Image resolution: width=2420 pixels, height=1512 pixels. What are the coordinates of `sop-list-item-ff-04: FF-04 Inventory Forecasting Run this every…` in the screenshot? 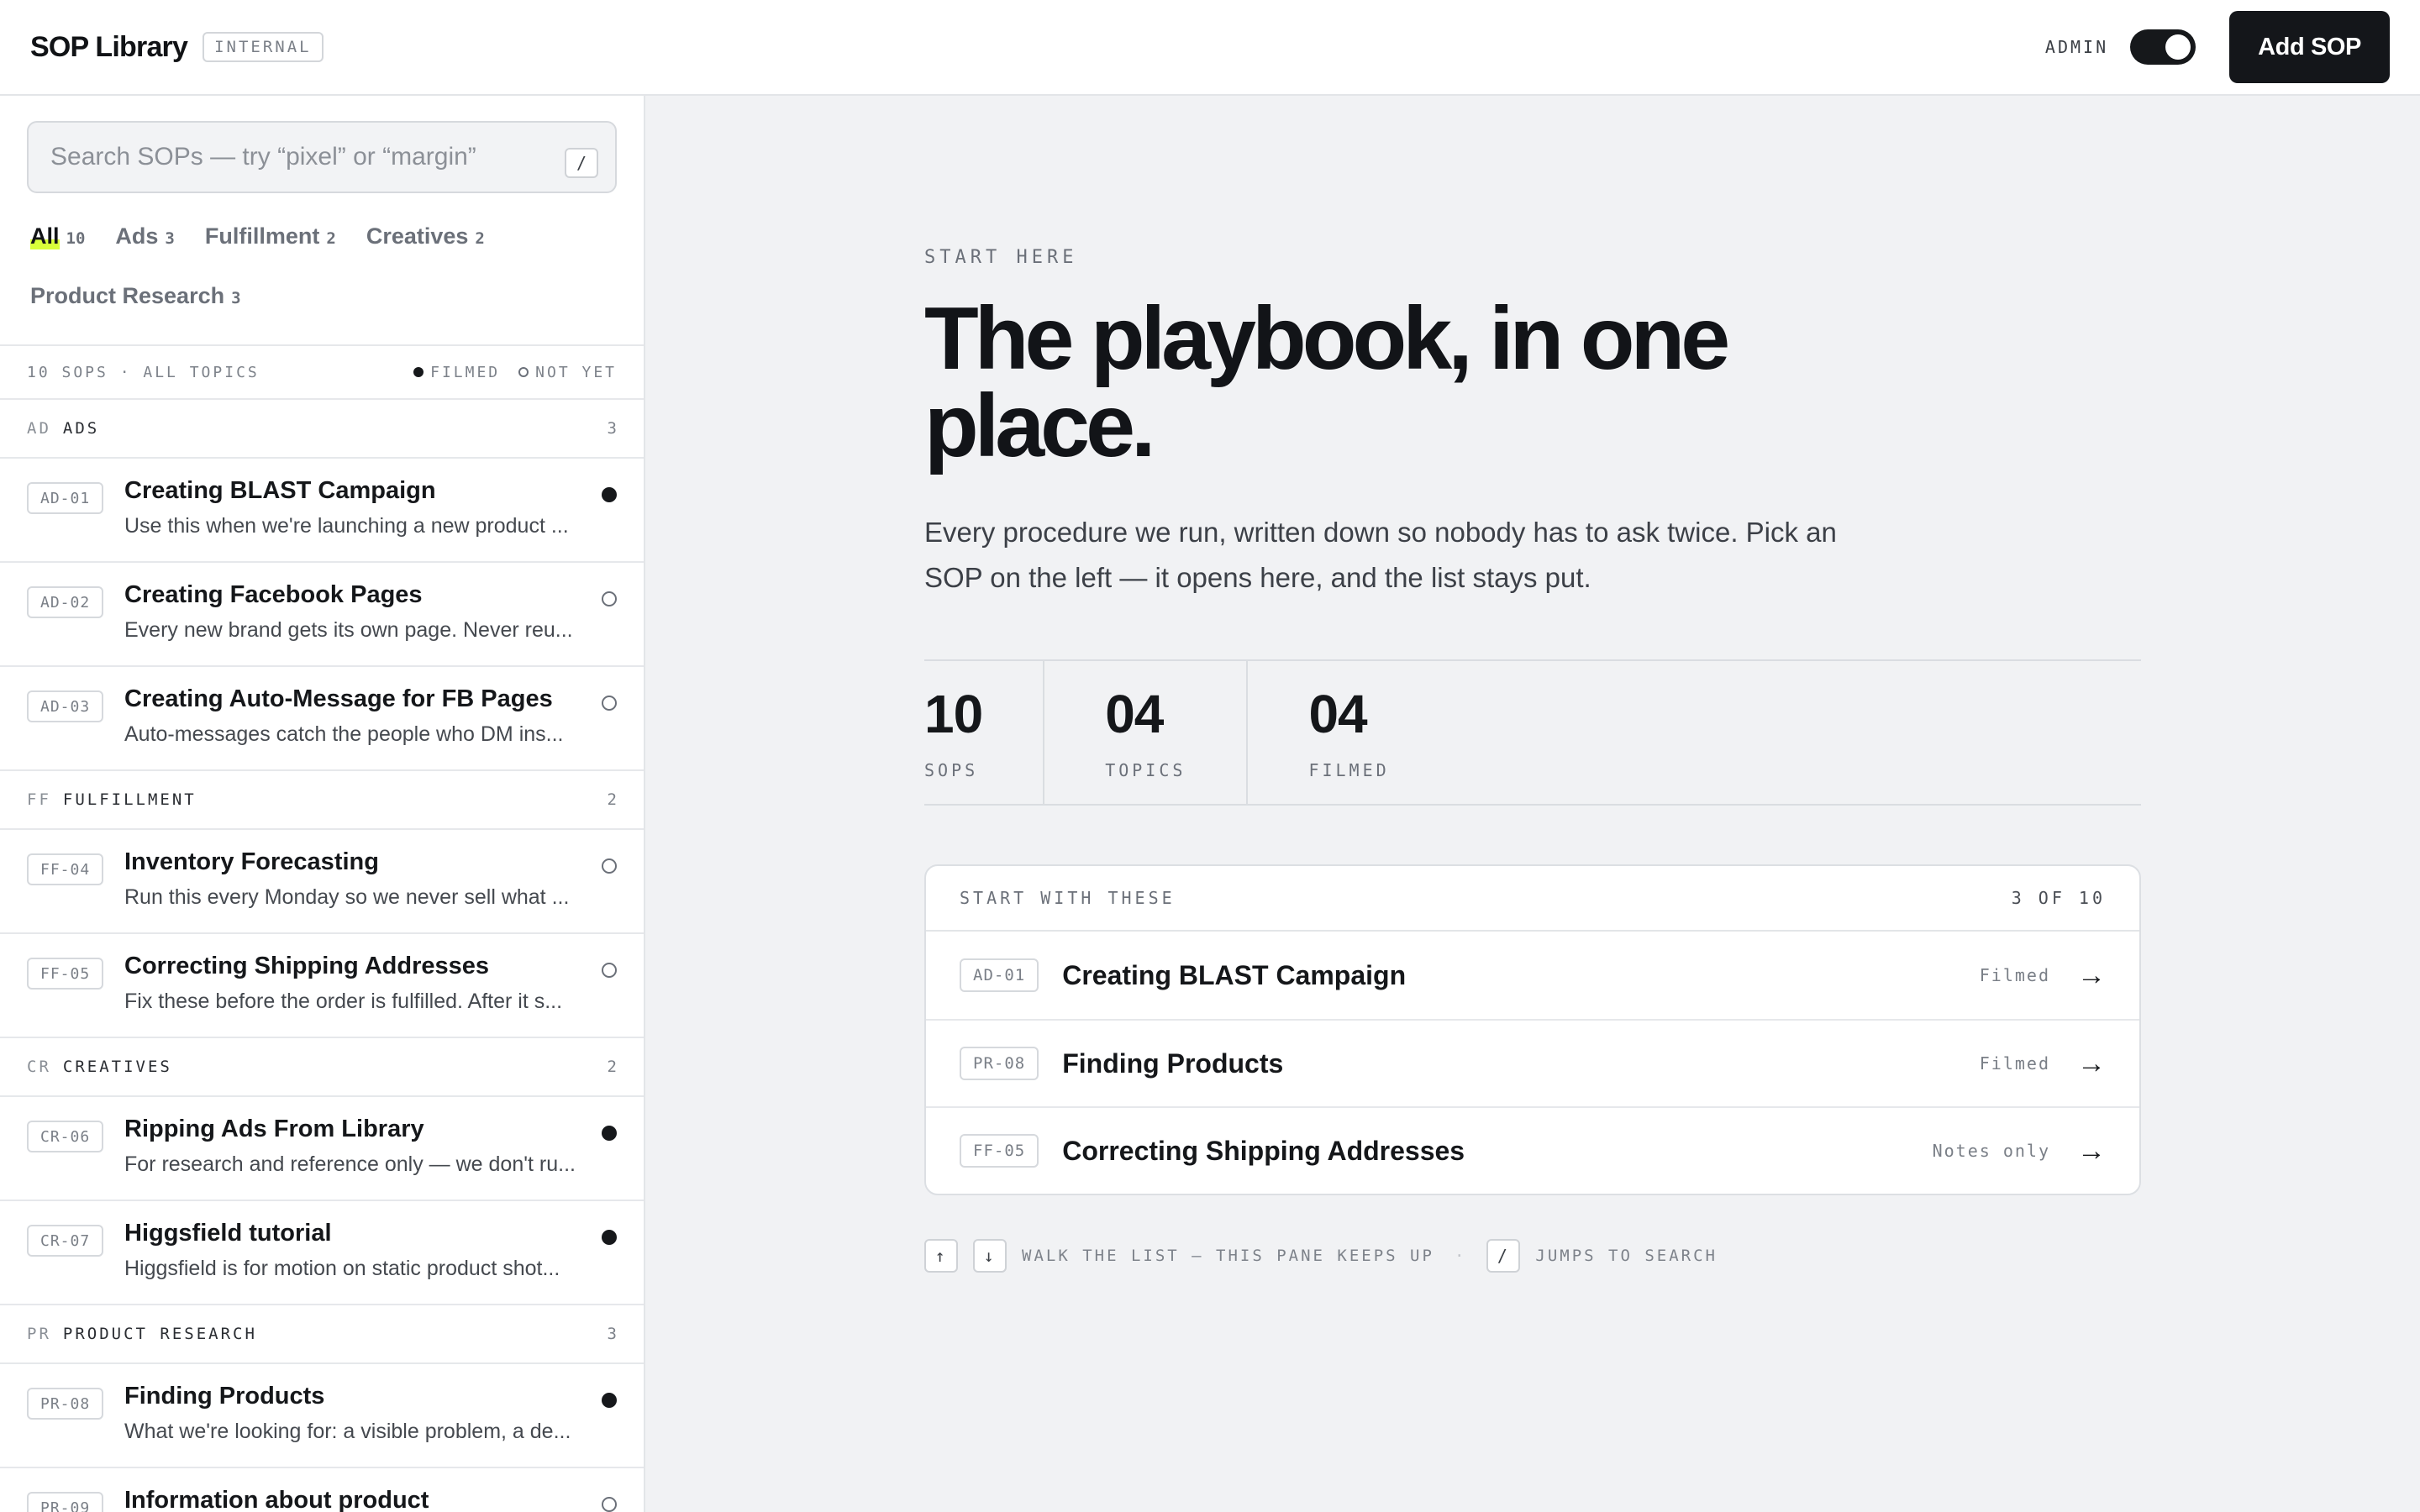 It's located at (322, 882).